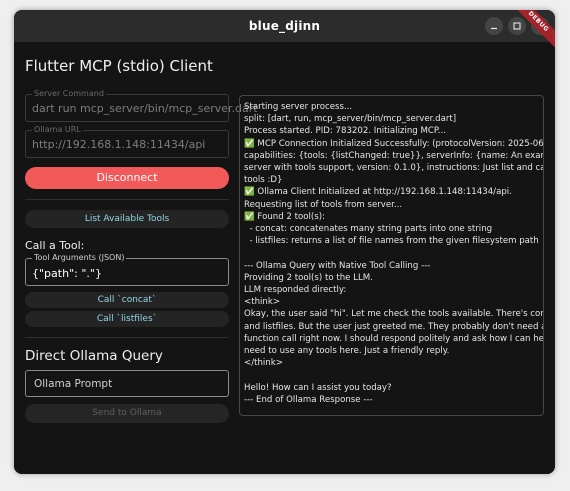  I want to click on log-line: Providing 2 tool(s) to the LLM., so click(308, 277).